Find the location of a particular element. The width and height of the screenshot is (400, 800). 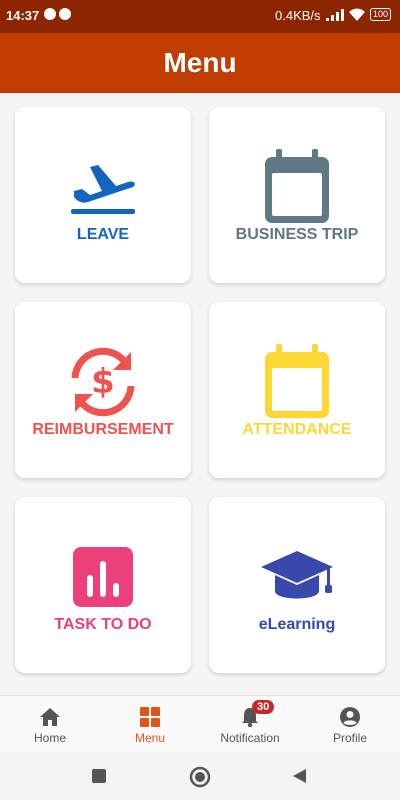

airplane-takeoff-icon is located at coordinates (103, 189).